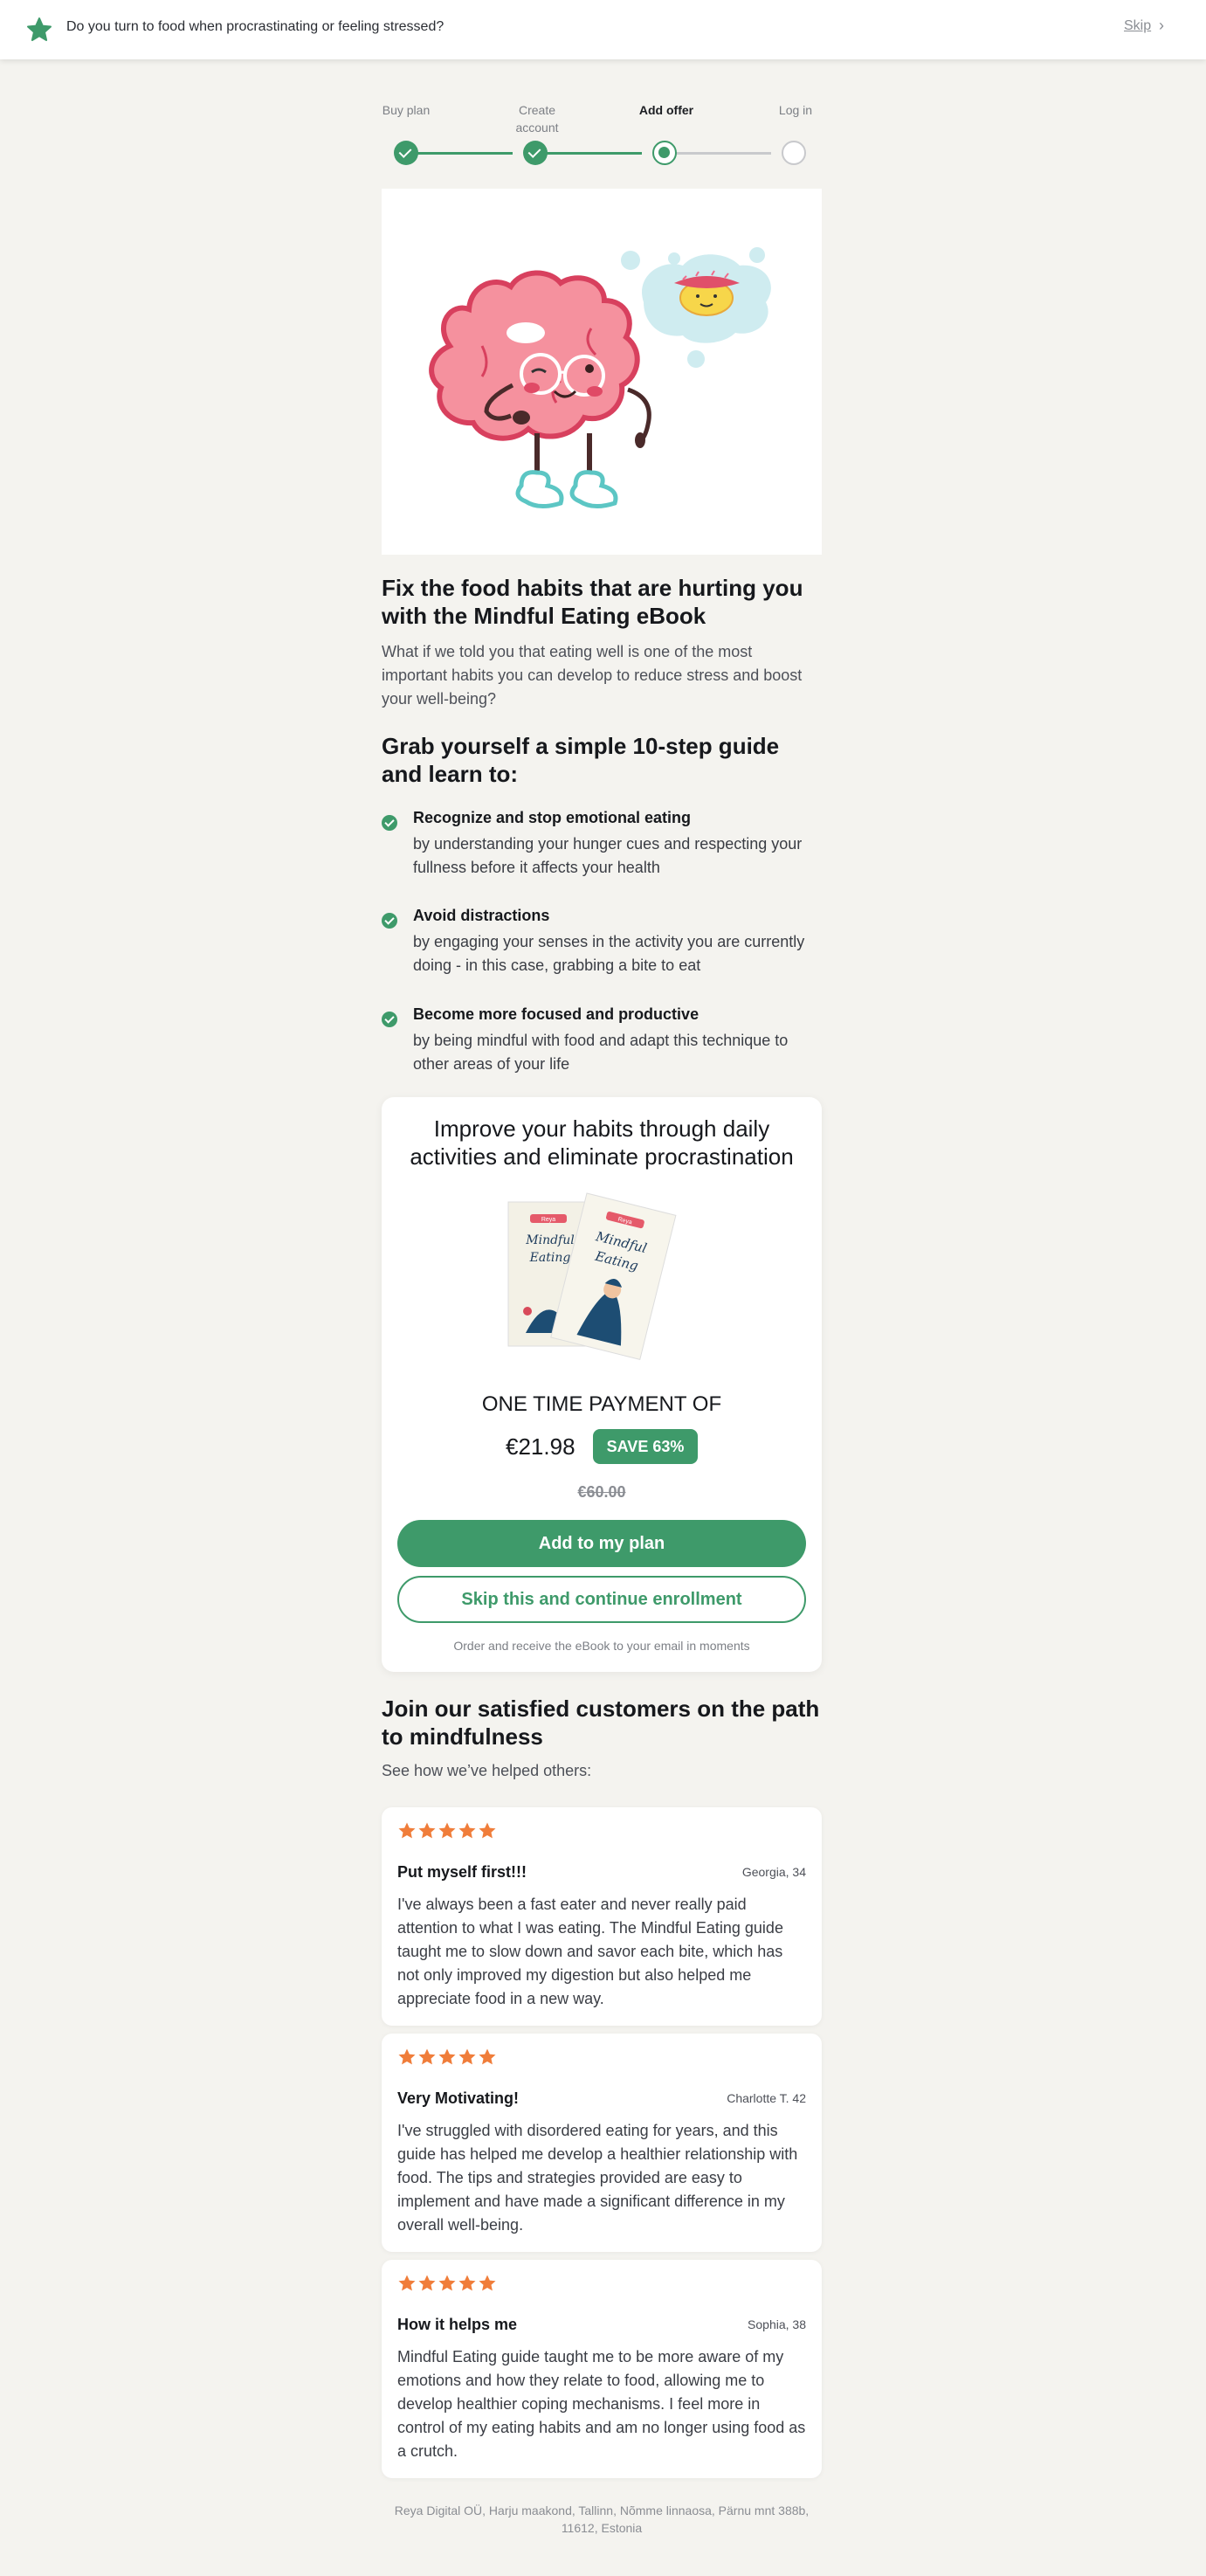 The image size is (1206, 2576). Describe the element at coordinates (645, 1446) in the screenshot. I see `save-badge: SAVE 63%` at that location.